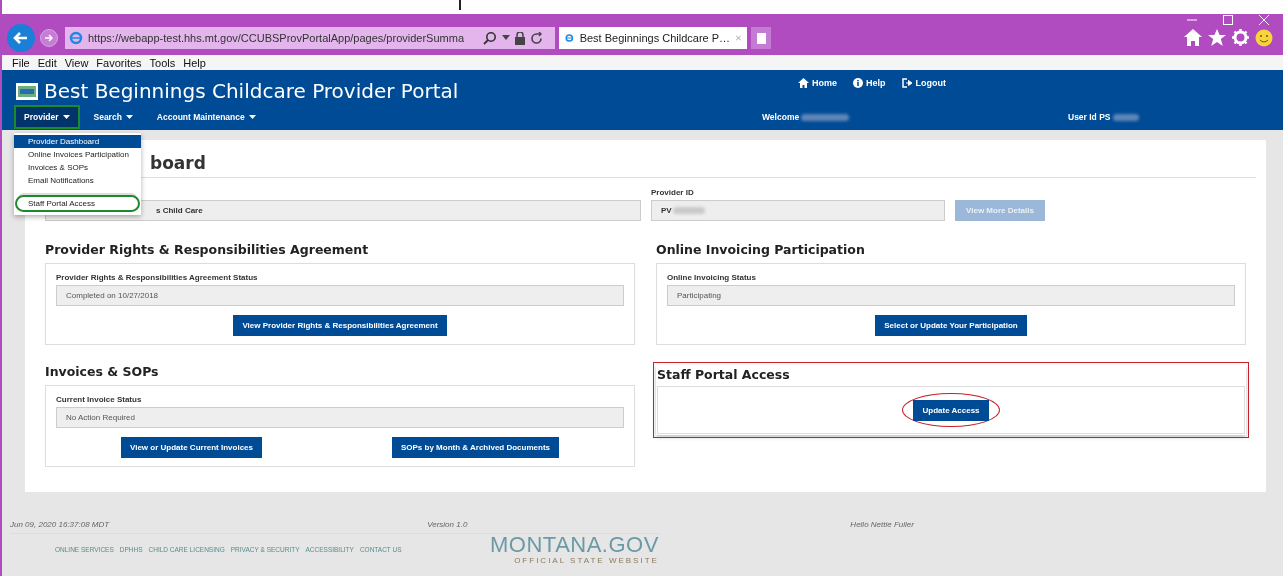 This screenshot has height=576, width=1283. I want to click on portal-title: Best Beginnings Childcare Provider Portal, so click(251, 91).